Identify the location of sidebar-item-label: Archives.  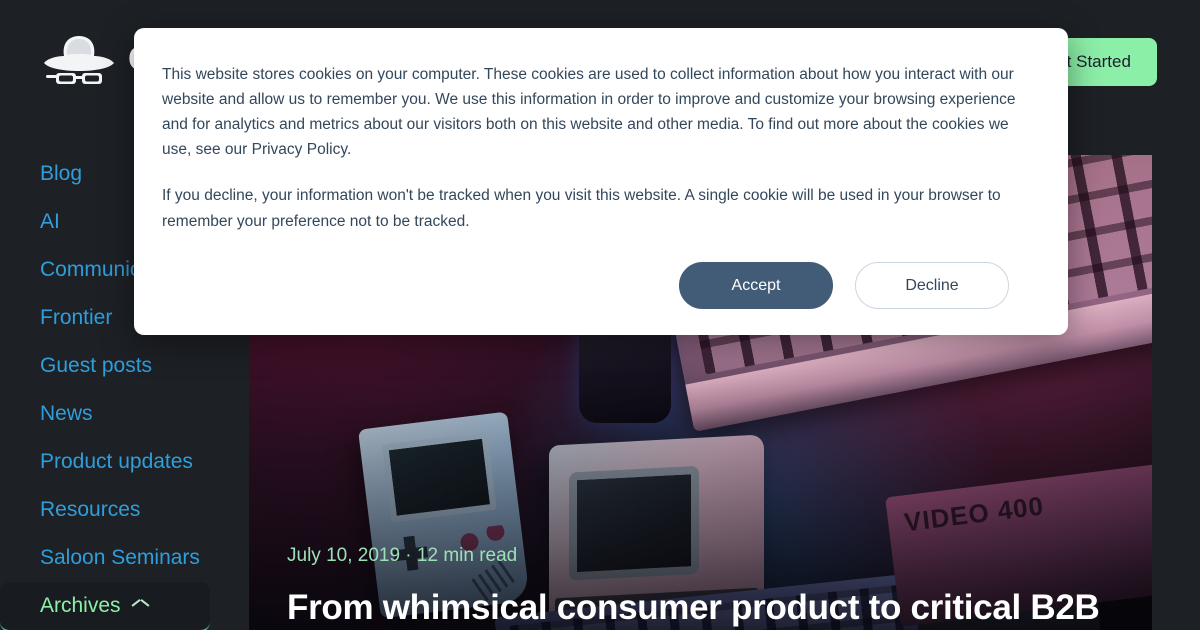
(80, 605).